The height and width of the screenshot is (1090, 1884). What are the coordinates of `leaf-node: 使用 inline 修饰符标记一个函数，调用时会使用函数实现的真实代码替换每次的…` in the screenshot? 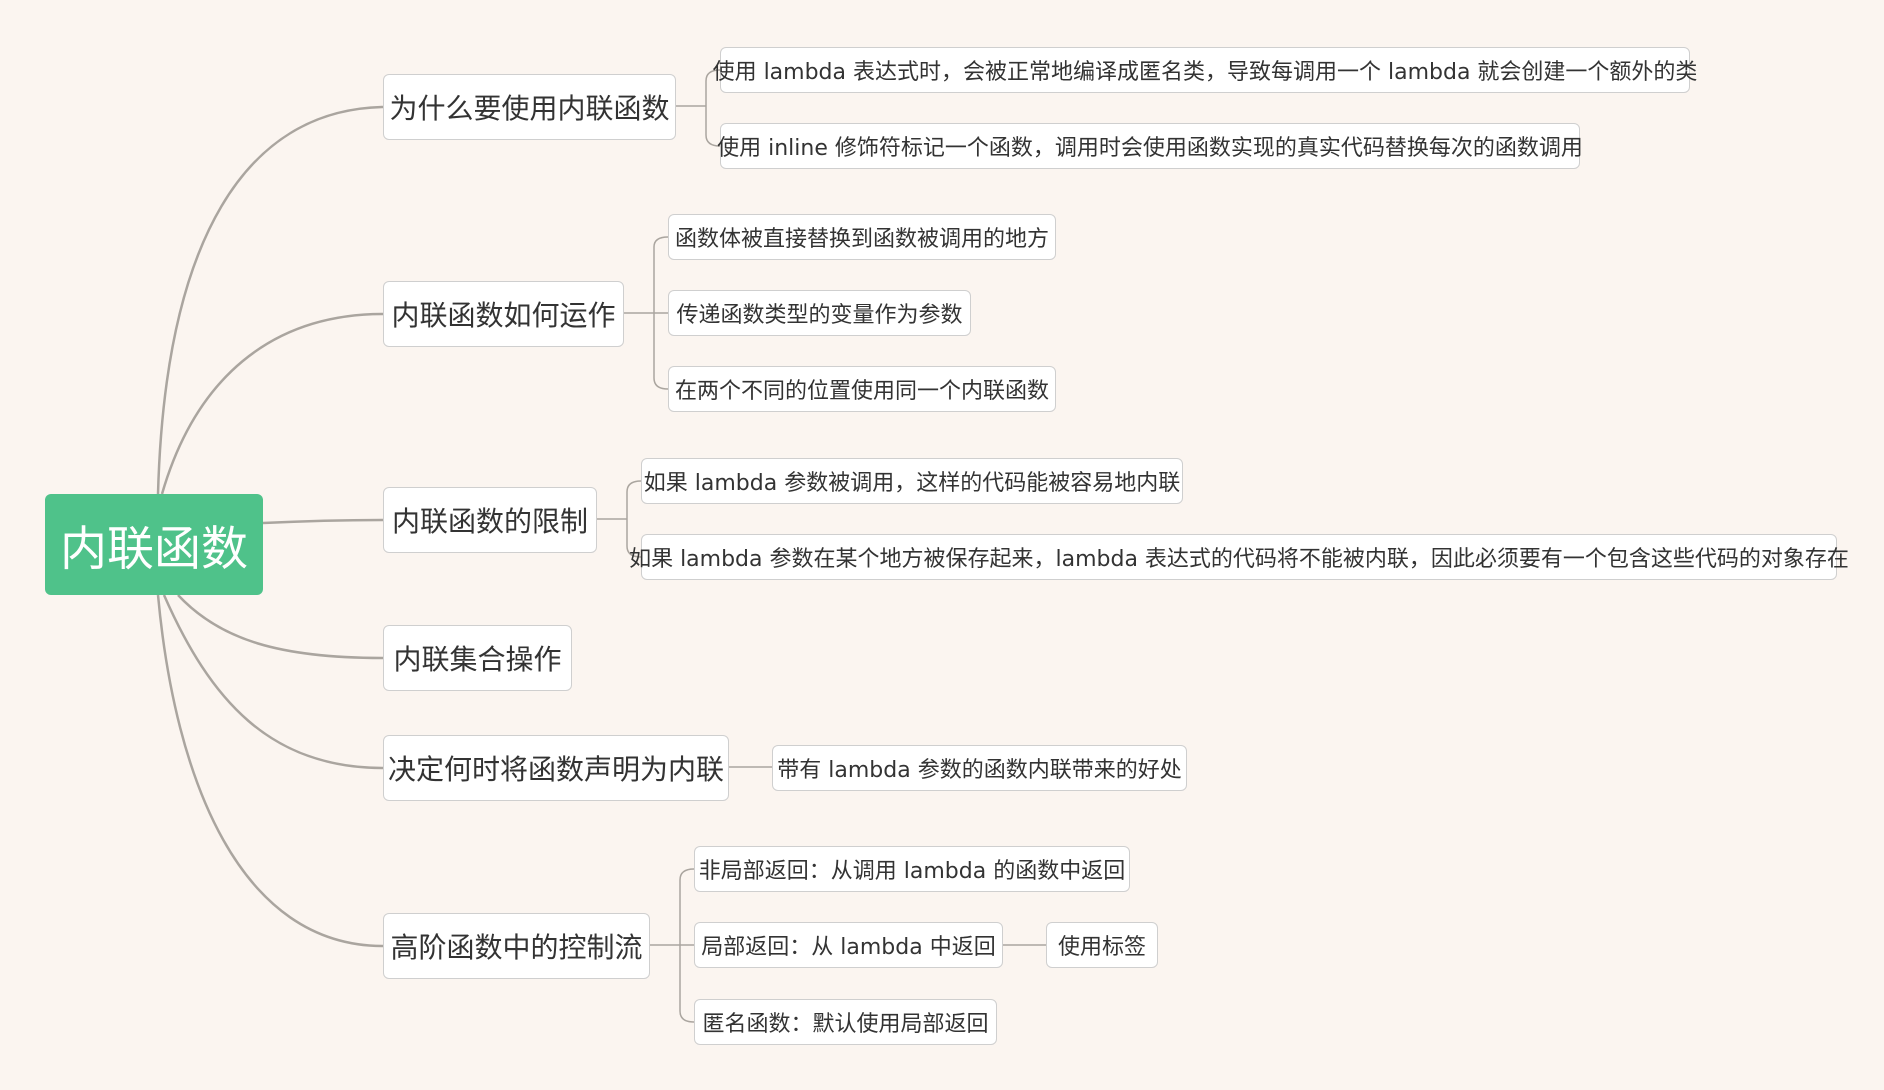 It's located at (1150, 146).